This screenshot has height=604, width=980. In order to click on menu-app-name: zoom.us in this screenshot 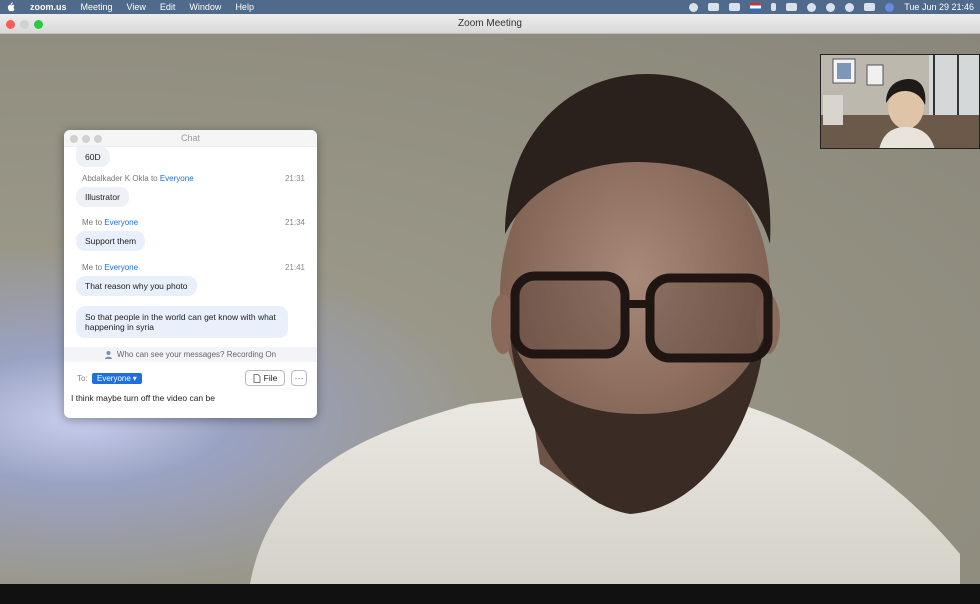, I will do `click(48, 7)`.